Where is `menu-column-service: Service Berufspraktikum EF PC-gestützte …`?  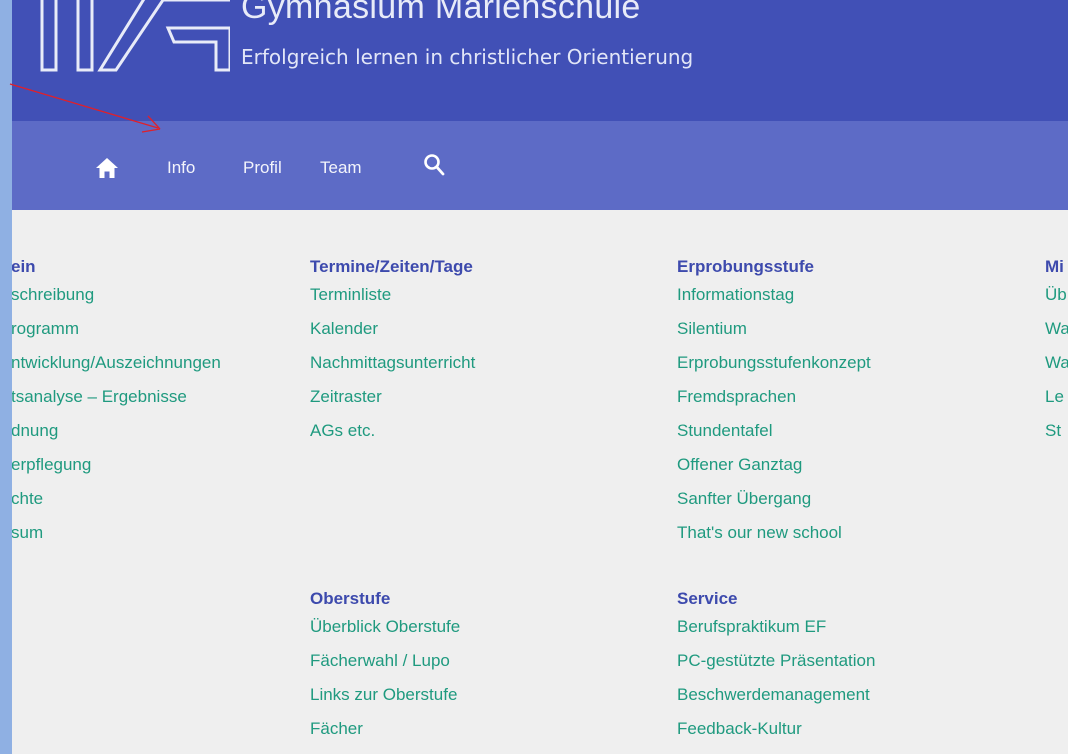 menu-column-service: Service Berufspraktikum EF PC-gestützte … is located at coordinates (776, 667).